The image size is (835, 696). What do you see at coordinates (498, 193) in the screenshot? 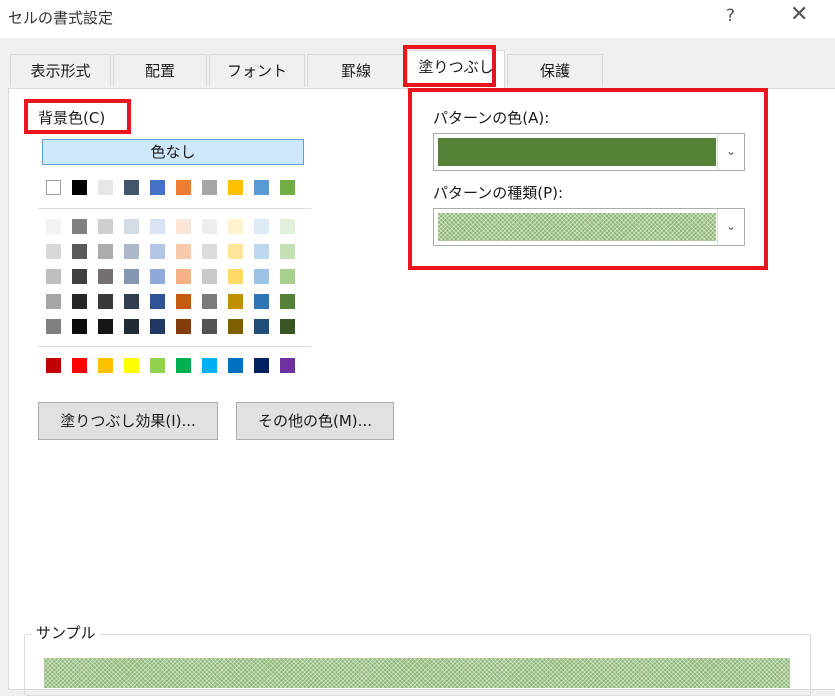
I see `pattern-style-label: パターンの種類(P):` at bounding box center [498, 193].